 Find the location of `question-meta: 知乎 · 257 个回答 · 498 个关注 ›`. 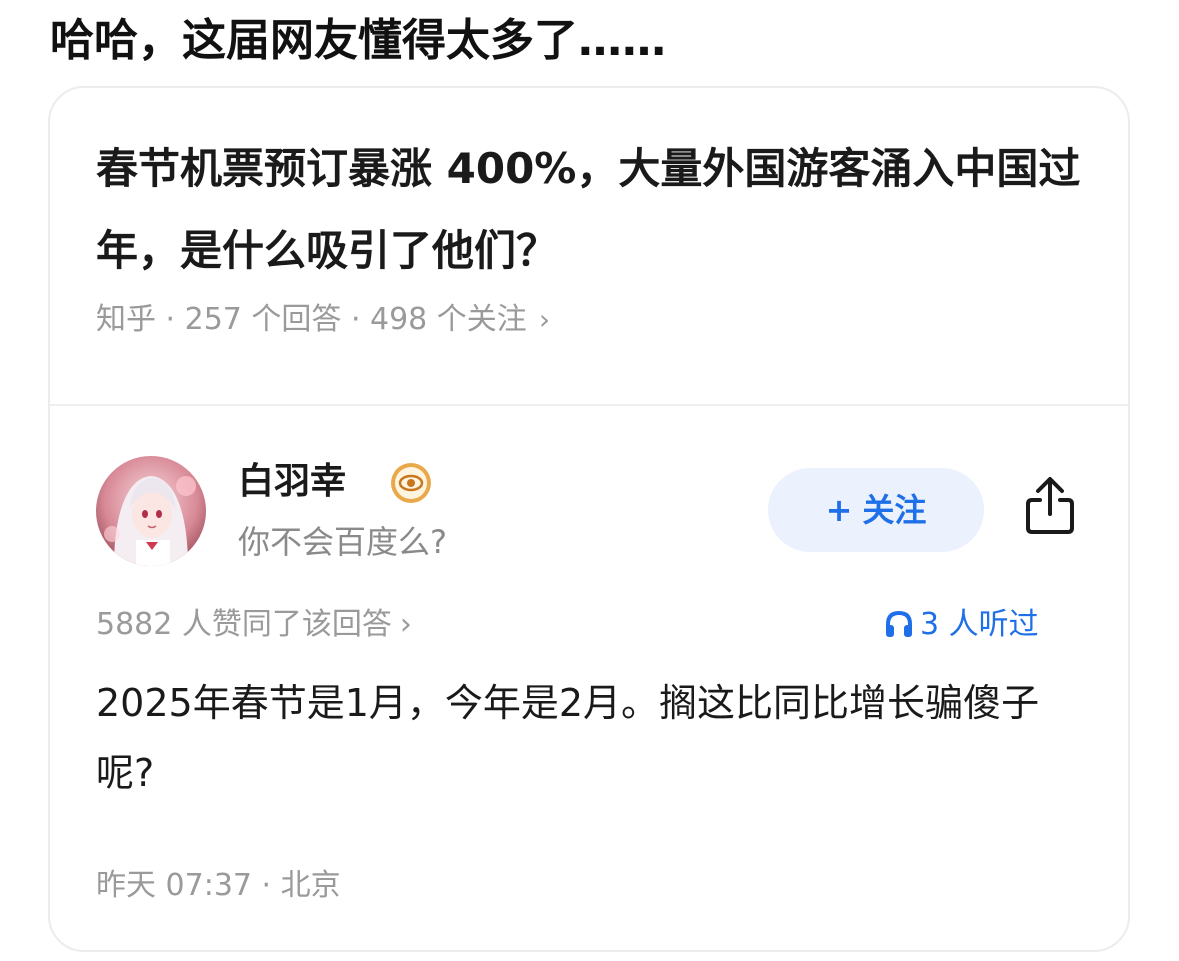

question-meta: 知乎 · 257 个回答 · 498 个关注 › is located at coordinates (323, 320).